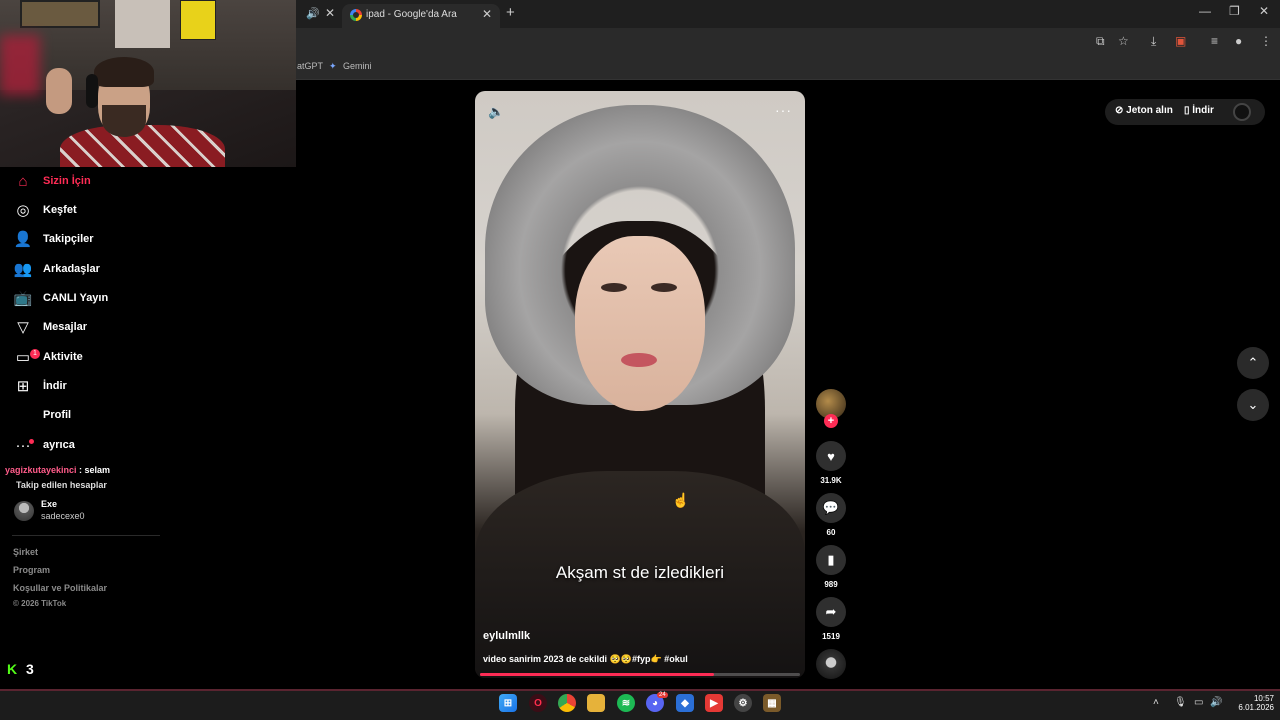 Image resolution: width=1280 pixels, height=720 pixels. What do you see at coordinates (831, 480) in the screenshot?
I see `like-count: 31.9K` at bounding box center [831, 480].